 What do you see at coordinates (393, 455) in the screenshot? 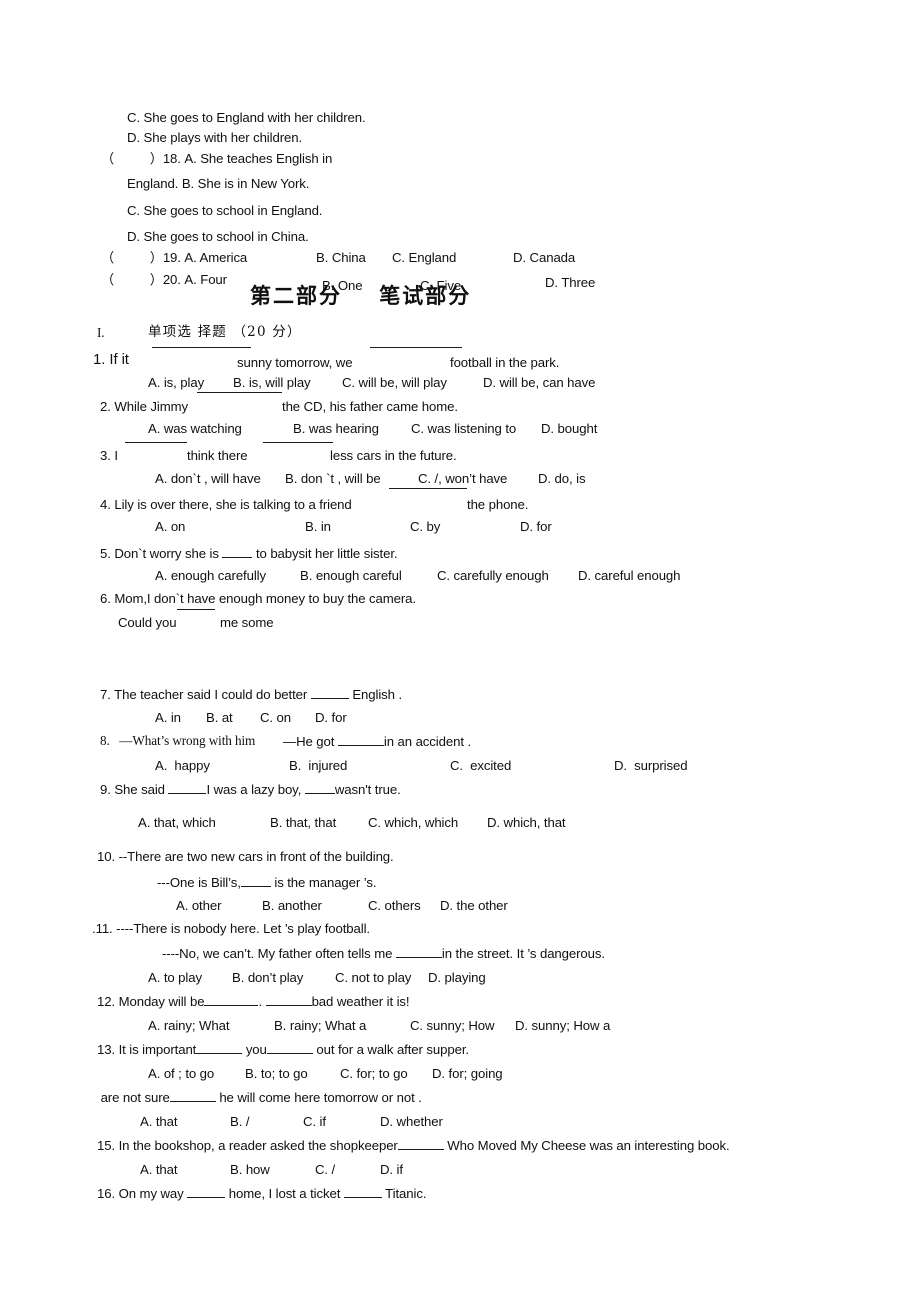
I see `q3-stem-end: less cars in the future.` at bounding box center [393, 455].